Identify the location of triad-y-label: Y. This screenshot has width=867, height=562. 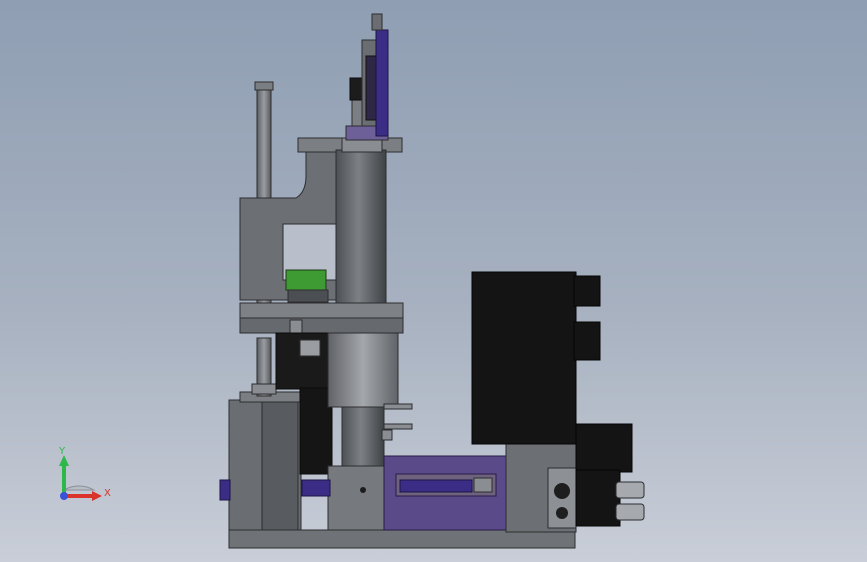
(62, 451).